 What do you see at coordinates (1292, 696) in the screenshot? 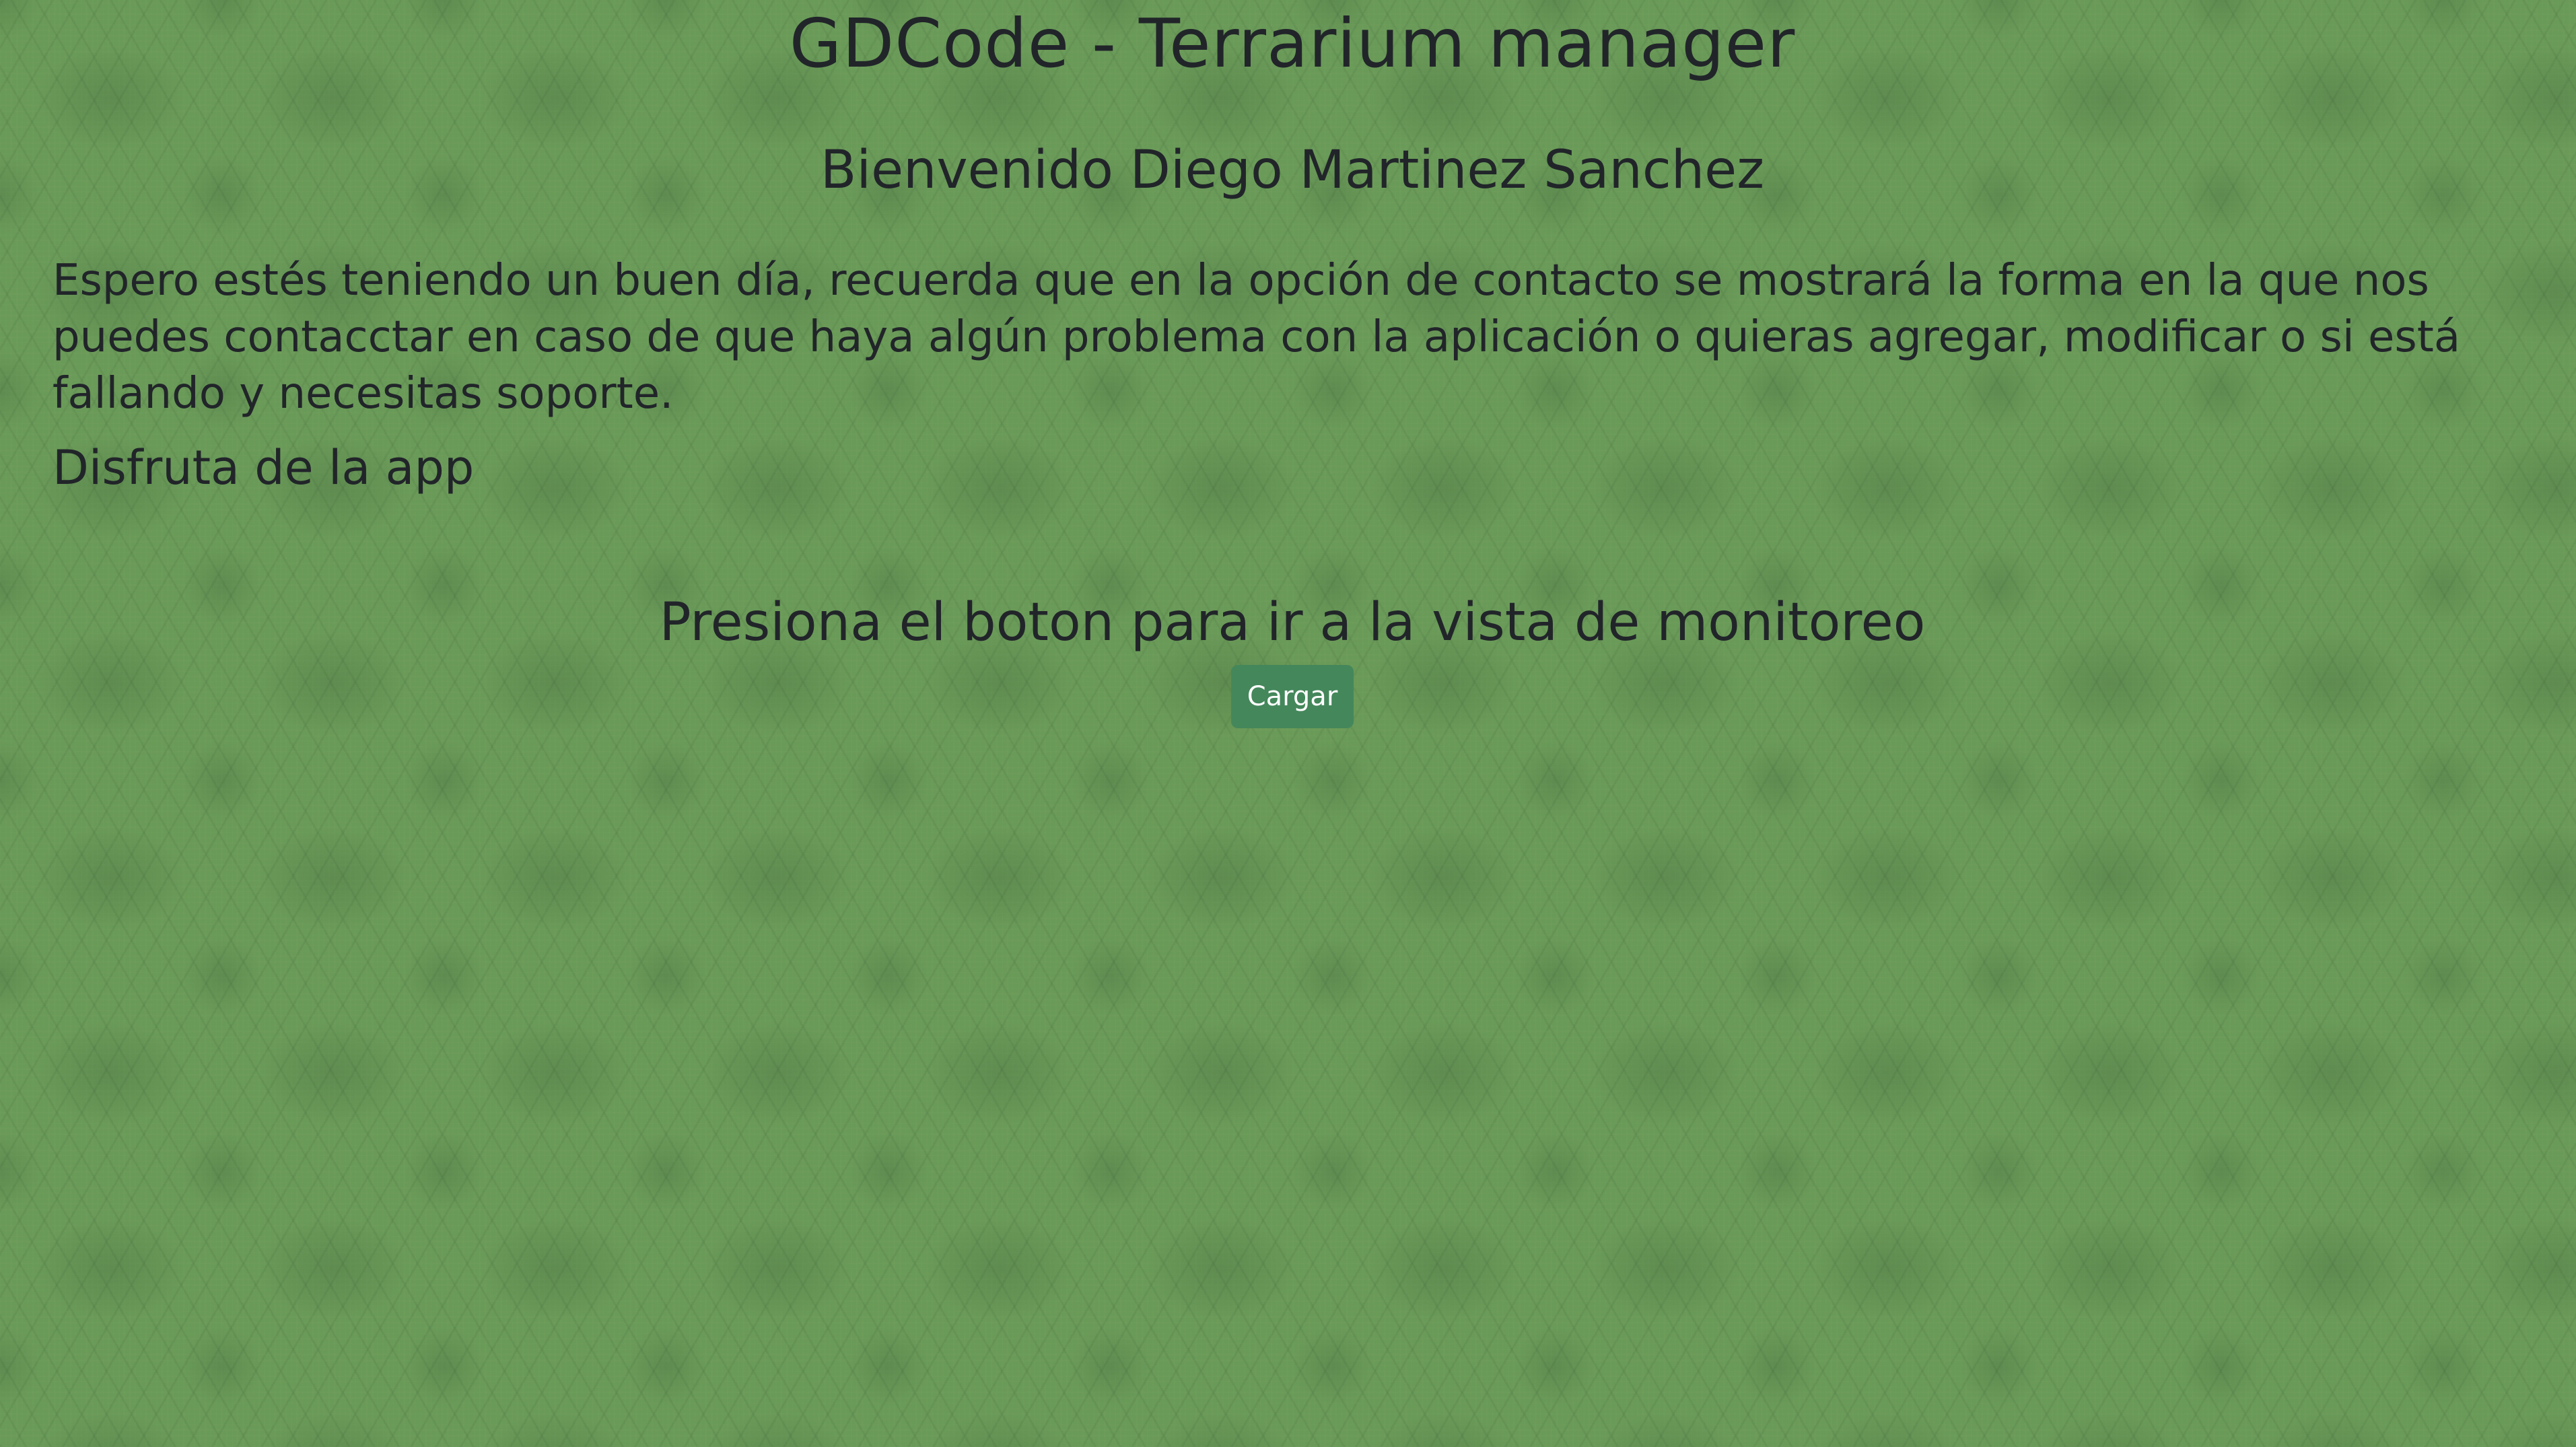
I see `load-button: Cargar` at bounding box center [1292, 696].